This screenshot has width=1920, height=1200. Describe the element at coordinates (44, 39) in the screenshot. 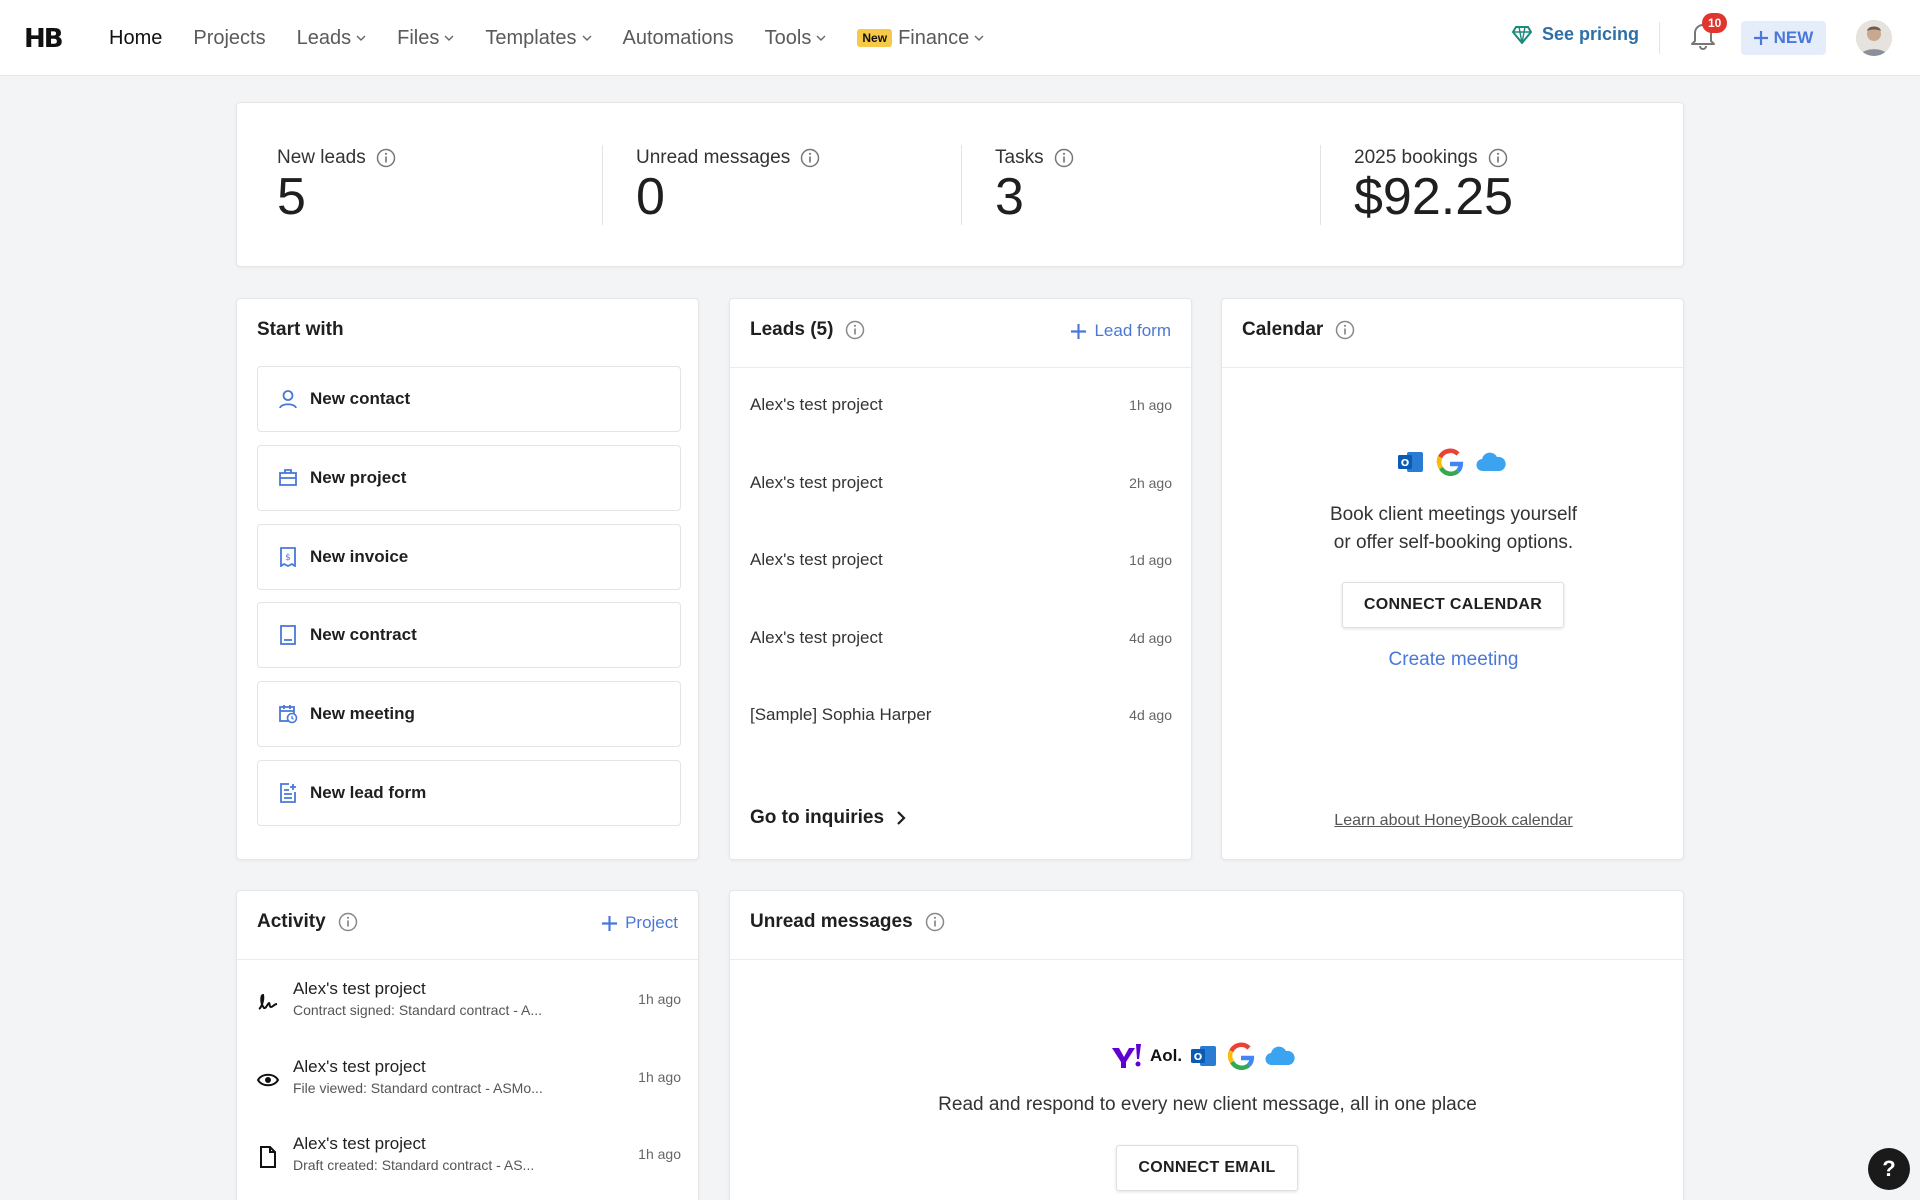

I see `honeybook-logo: HB` at that location.